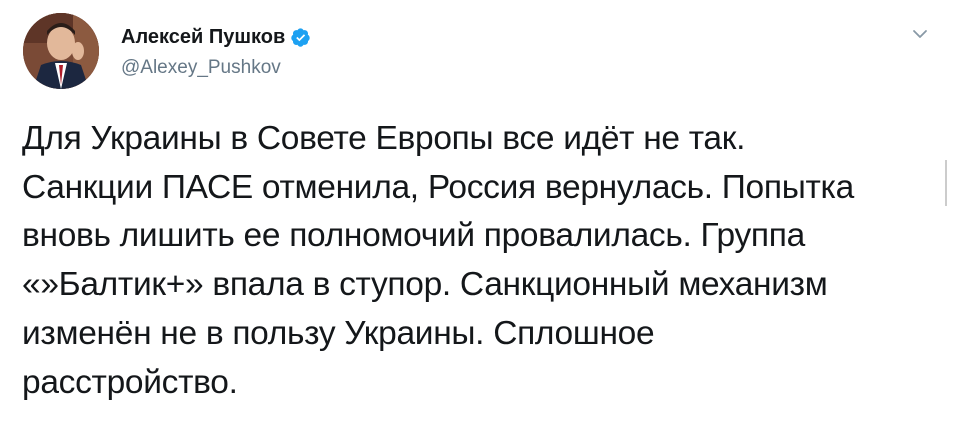 The width and height of the screenshot is (960, 428). What do you see at coordinates (61, 51) in the screenshot?
I see `avatar` at bounding box center [61, 51].